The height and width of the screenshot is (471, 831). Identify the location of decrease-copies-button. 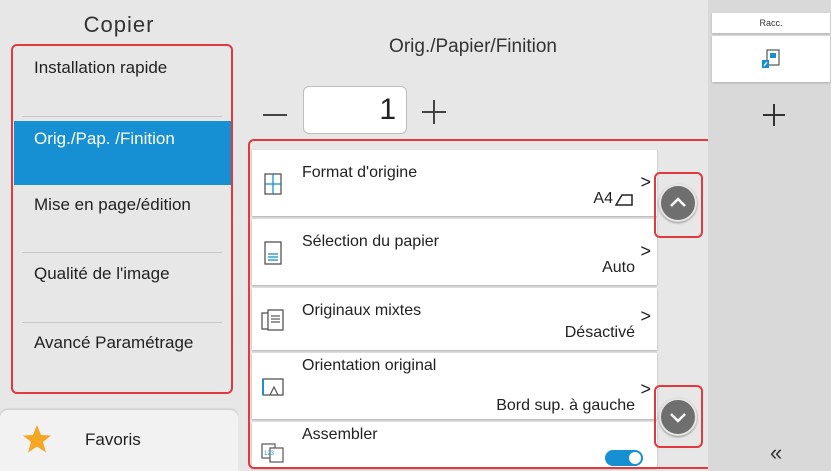
(275, 115).